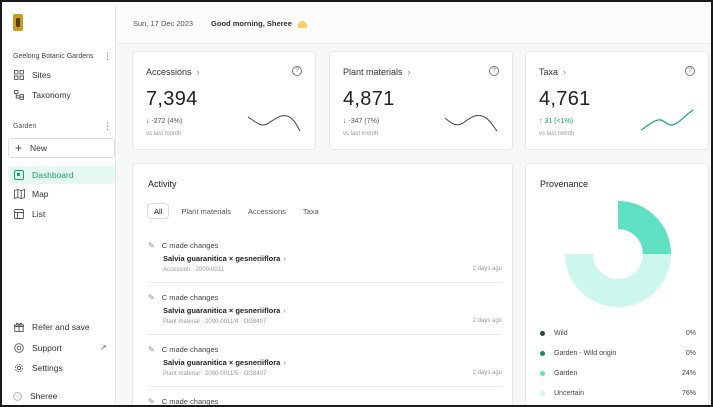 Image resolution: width=713 pixels, height=407 pixels. I want to click on sidebar-item-label: List, so click(39, 214).